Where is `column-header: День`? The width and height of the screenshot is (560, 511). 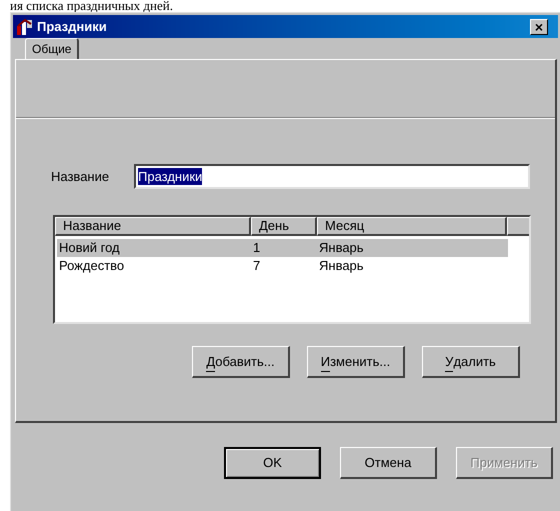 column-header: День is located at coordinates (284, 226).